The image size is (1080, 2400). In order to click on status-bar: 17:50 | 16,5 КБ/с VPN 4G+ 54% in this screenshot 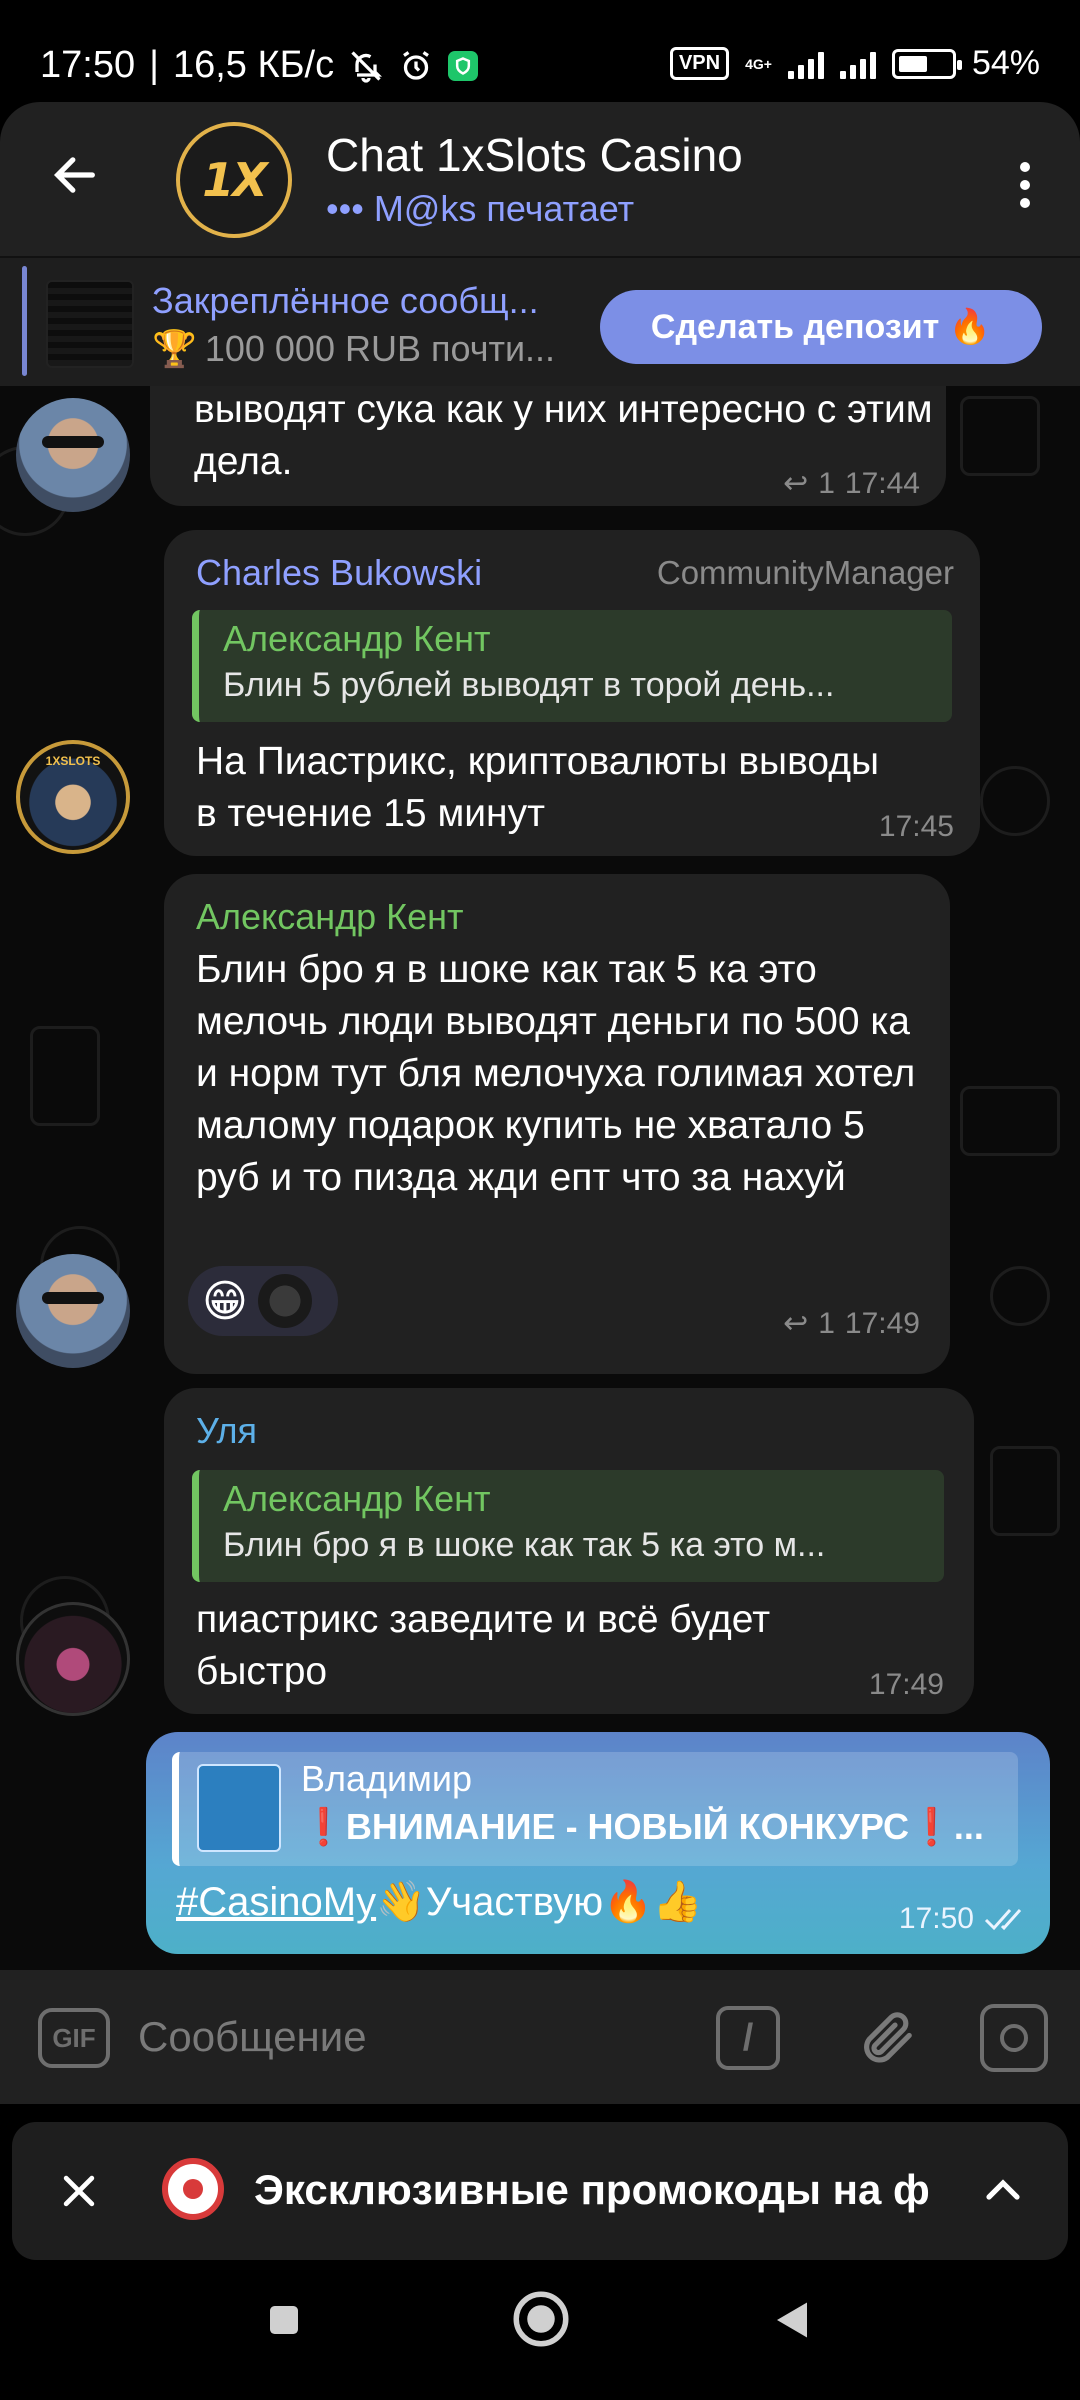, I will do `click(540, 55)`.